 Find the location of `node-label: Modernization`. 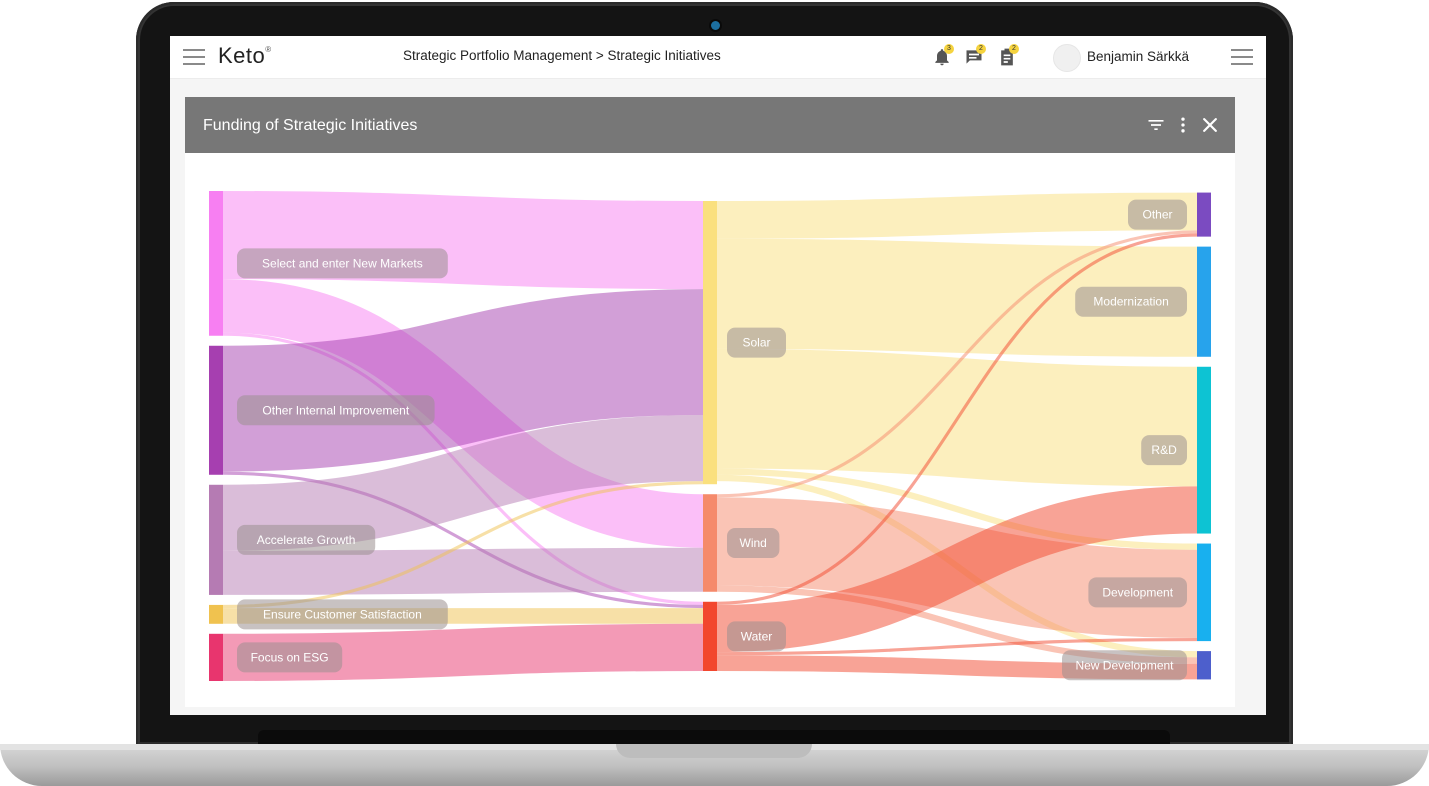

node-label: Modernization is located at coordinates (1131, 301).